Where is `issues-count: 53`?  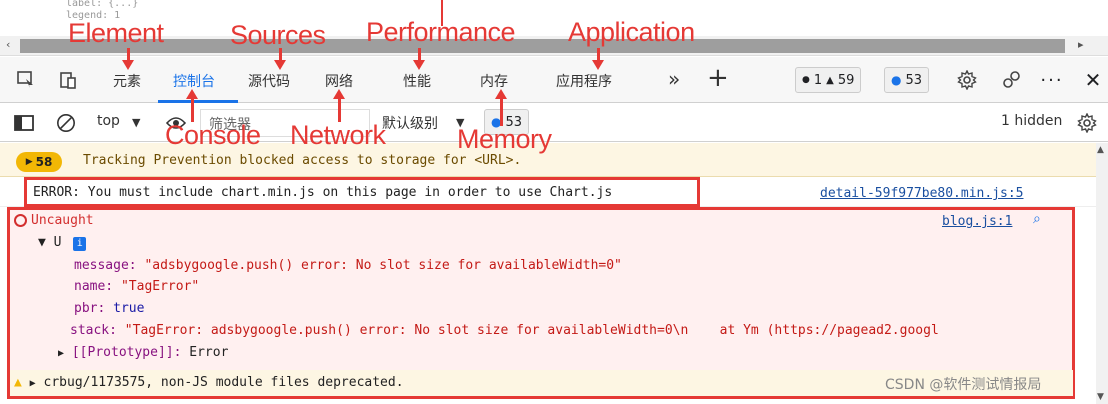
issues-count: 53 is located at coordinates (914, 80).